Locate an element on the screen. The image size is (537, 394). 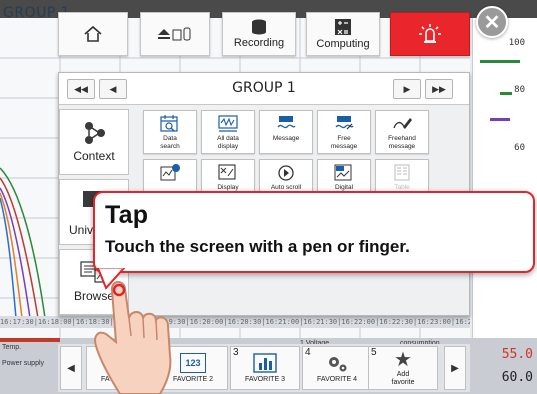
favorite-4-number: 4 is located at coordinates (308, 352).